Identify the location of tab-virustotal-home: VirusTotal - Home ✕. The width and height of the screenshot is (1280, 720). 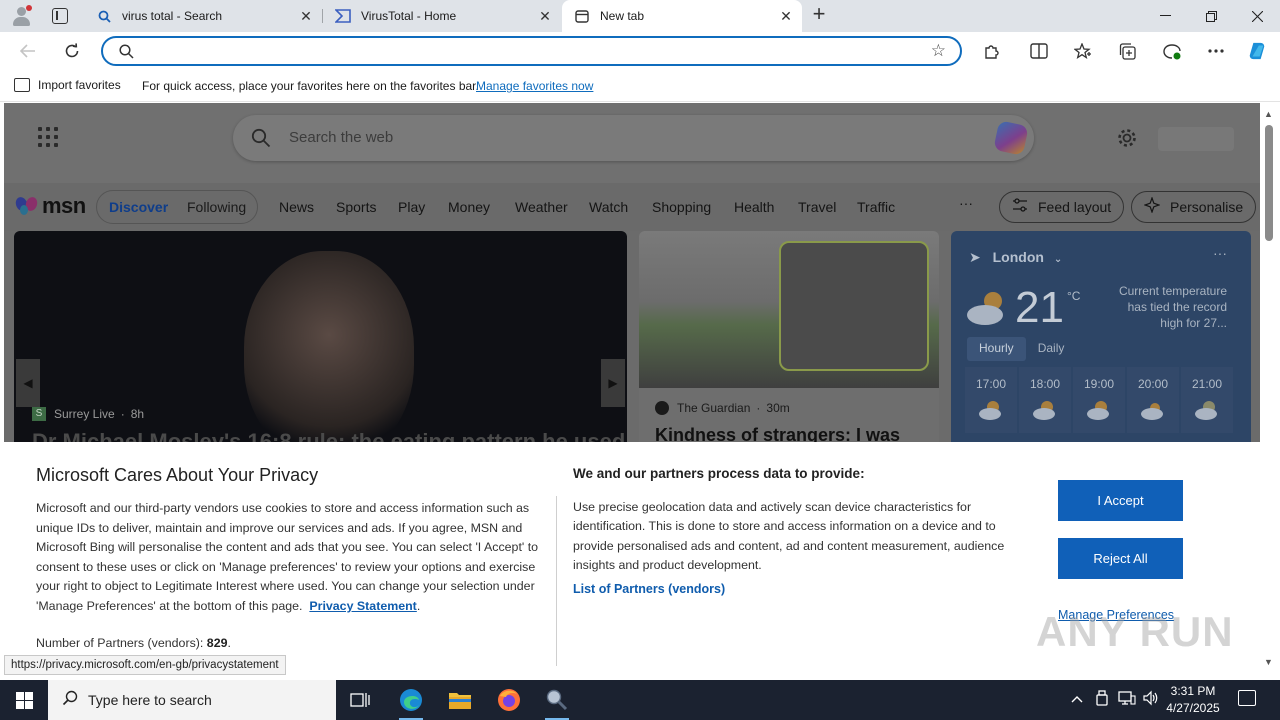
(442, 16).